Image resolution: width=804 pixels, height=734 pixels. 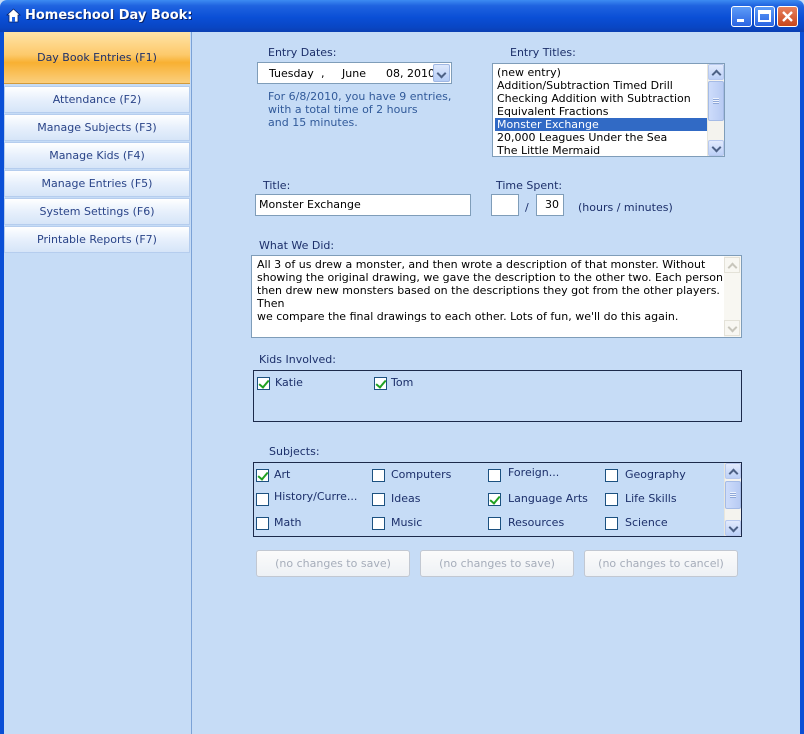 I want to click on maximize-icon, so click(x=764, y=16).